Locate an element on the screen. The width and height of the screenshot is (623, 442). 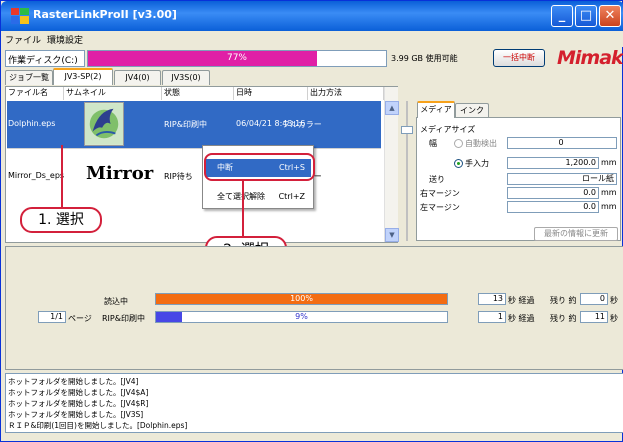
page-counter: 1/1 is located at coordinates (52, 317).